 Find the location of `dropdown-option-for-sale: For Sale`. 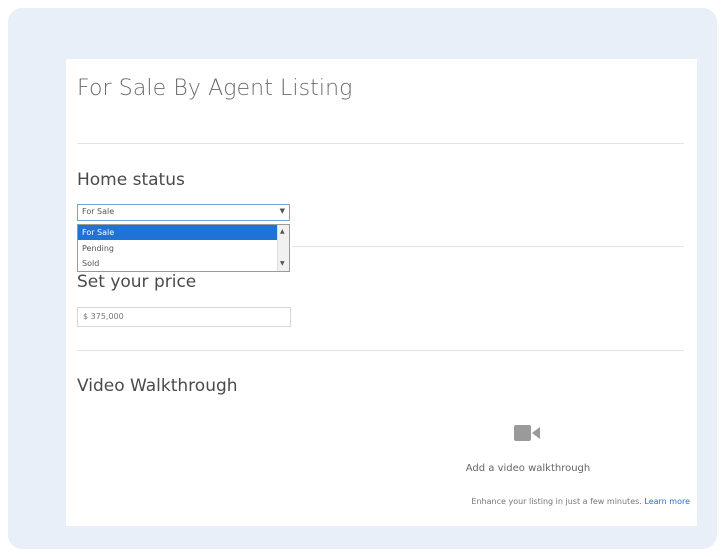

dropdown-option-for-sale: For Sale is located at coordinates (178, 232).